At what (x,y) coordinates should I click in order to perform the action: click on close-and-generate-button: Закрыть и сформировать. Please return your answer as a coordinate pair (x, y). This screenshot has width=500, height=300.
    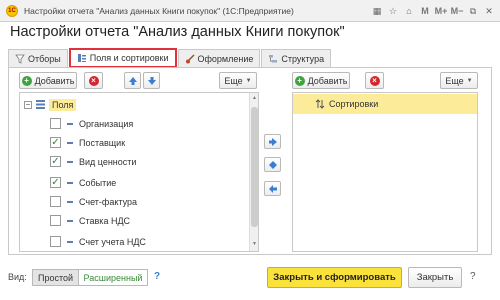
    Looking at the image, I should click on (334, 277).